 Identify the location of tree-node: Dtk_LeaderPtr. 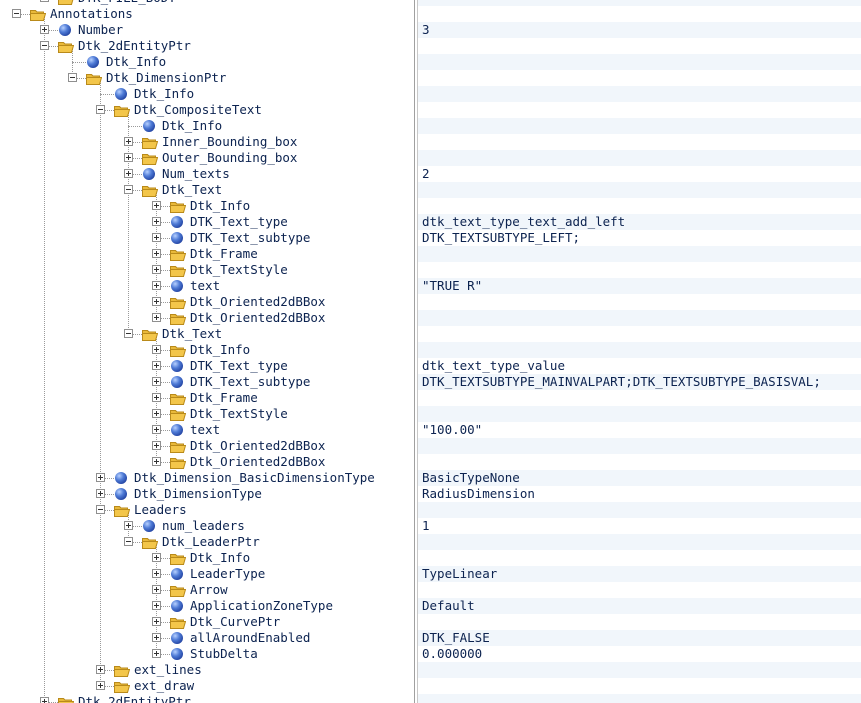
(207, 542).